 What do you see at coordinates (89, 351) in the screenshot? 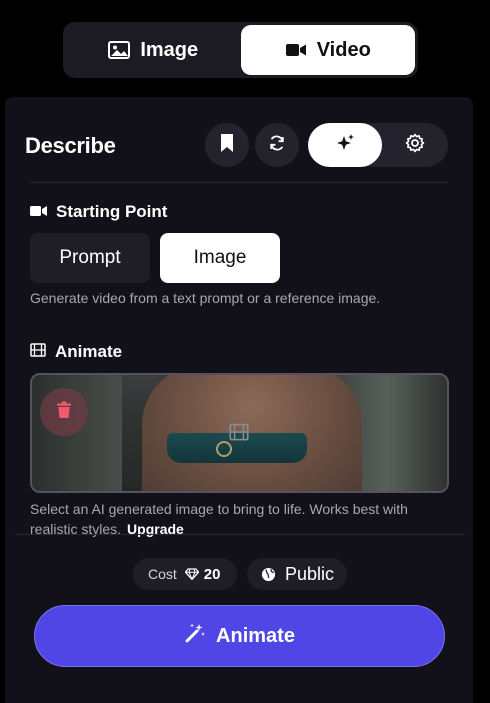
I see `animate-title: Animate` at bounding box center [89, 351].